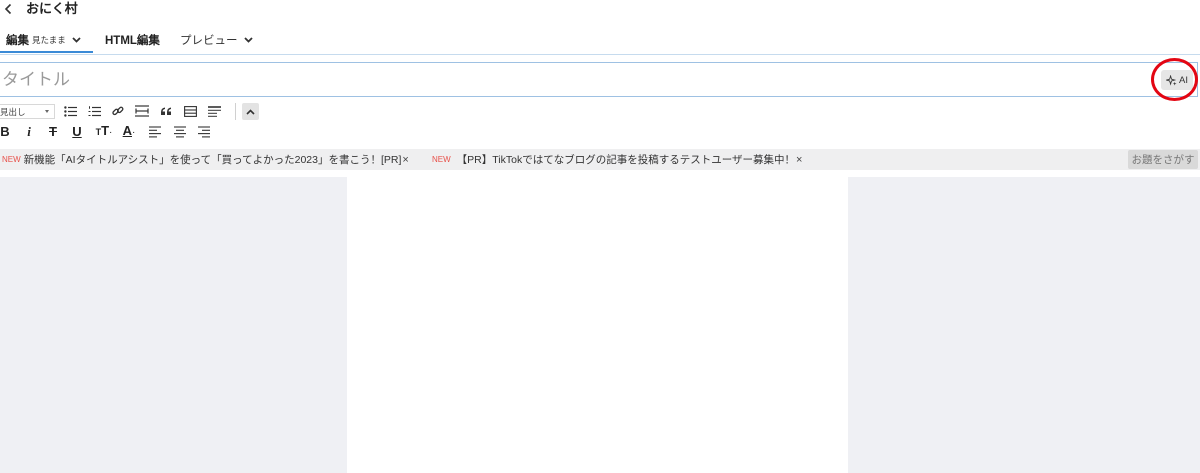 Image resolution: width=1200 pixels, height=473 pixels. I want to click on back-chevron-icon, so click(8, 9).